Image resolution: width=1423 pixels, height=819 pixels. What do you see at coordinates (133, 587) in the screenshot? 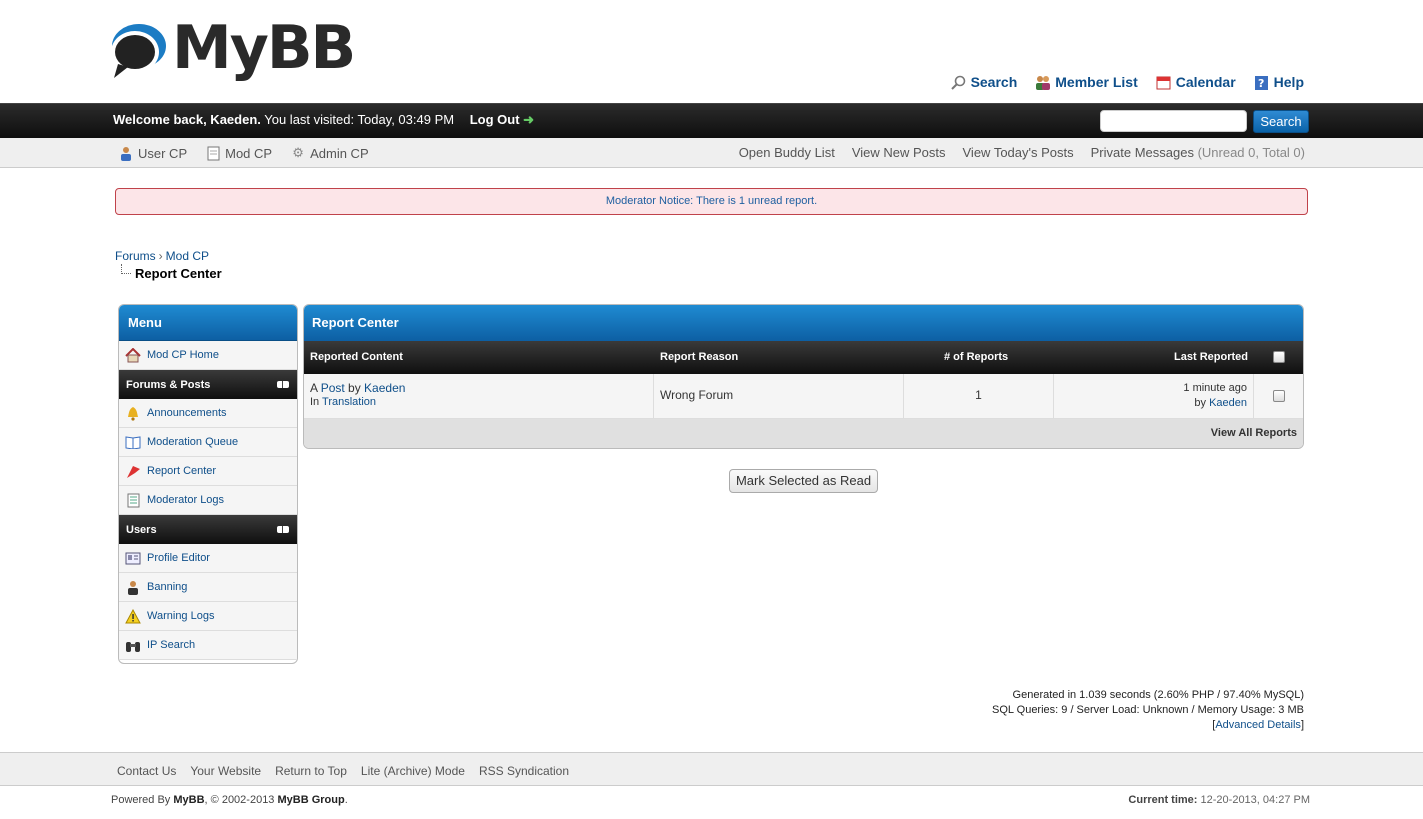
I see `user-ban-icon` at bounding box center [133, 587].